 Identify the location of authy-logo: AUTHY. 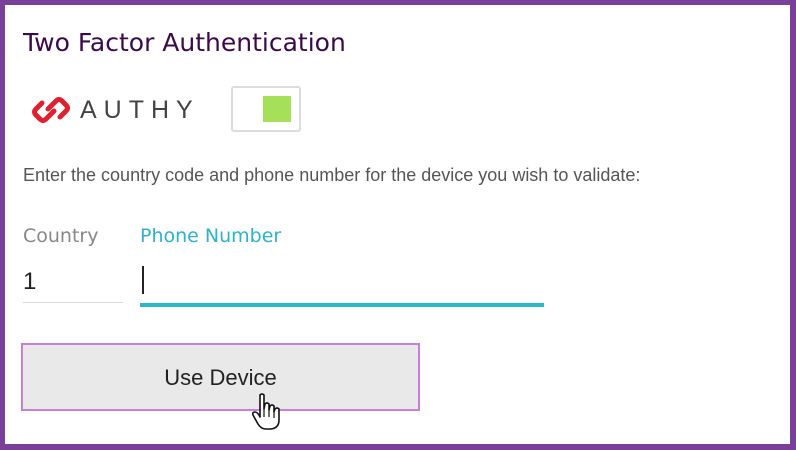
(122, 111).